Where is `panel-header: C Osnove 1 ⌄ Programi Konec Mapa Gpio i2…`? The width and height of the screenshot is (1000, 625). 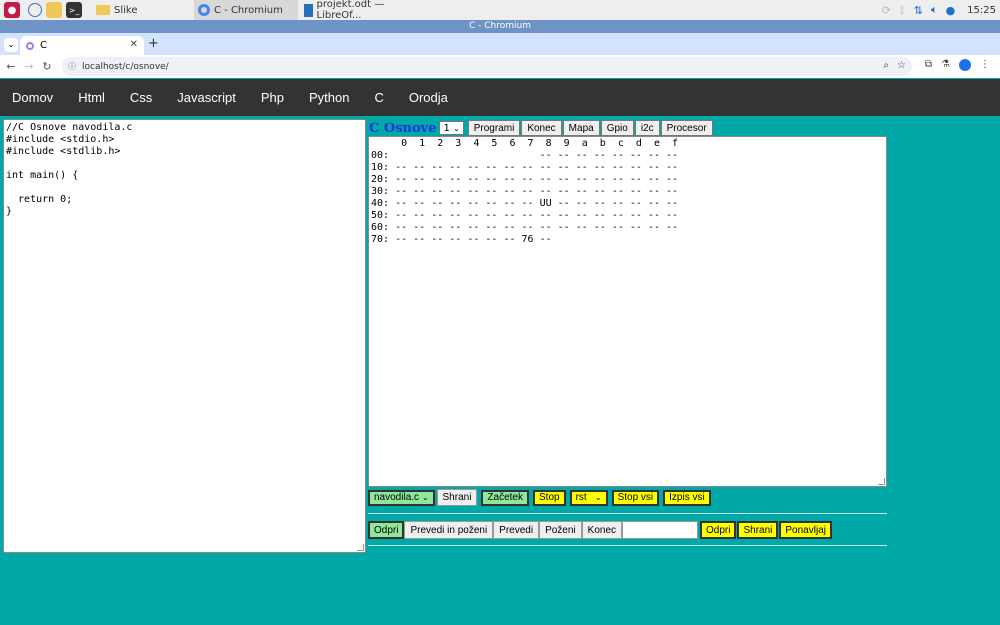
panel-header: C Osnove 1 ⌄ Programi Konec Mapa Gpio i2… is located at coordinates (541, 128).